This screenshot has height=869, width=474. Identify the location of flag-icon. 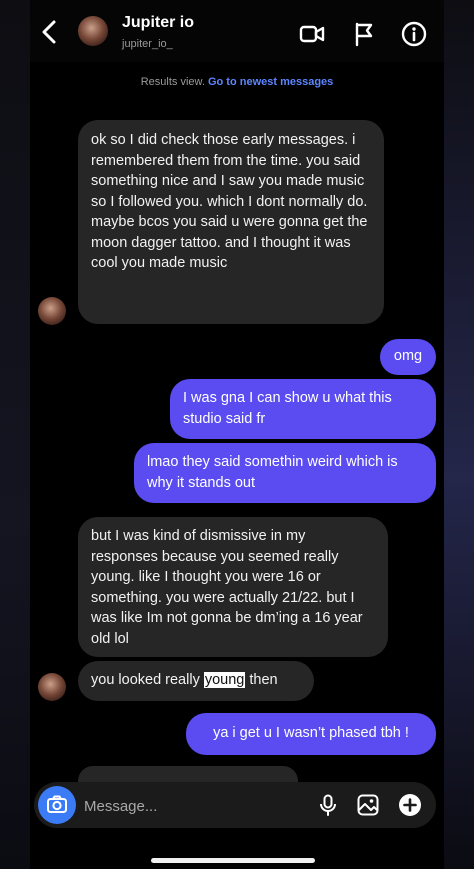
(364, 34).